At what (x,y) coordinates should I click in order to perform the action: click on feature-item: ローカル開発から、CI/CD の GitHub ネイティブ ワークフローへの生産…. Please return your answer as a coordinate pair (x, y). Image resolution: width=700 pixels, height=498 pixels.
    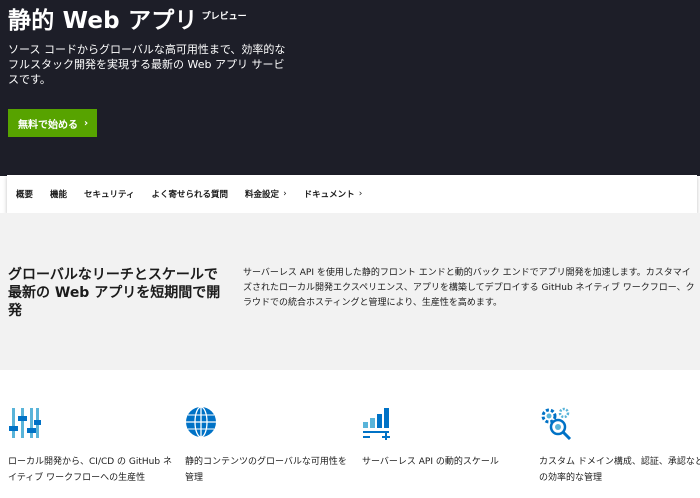
    Looking at the image, I should click on (90, 446).